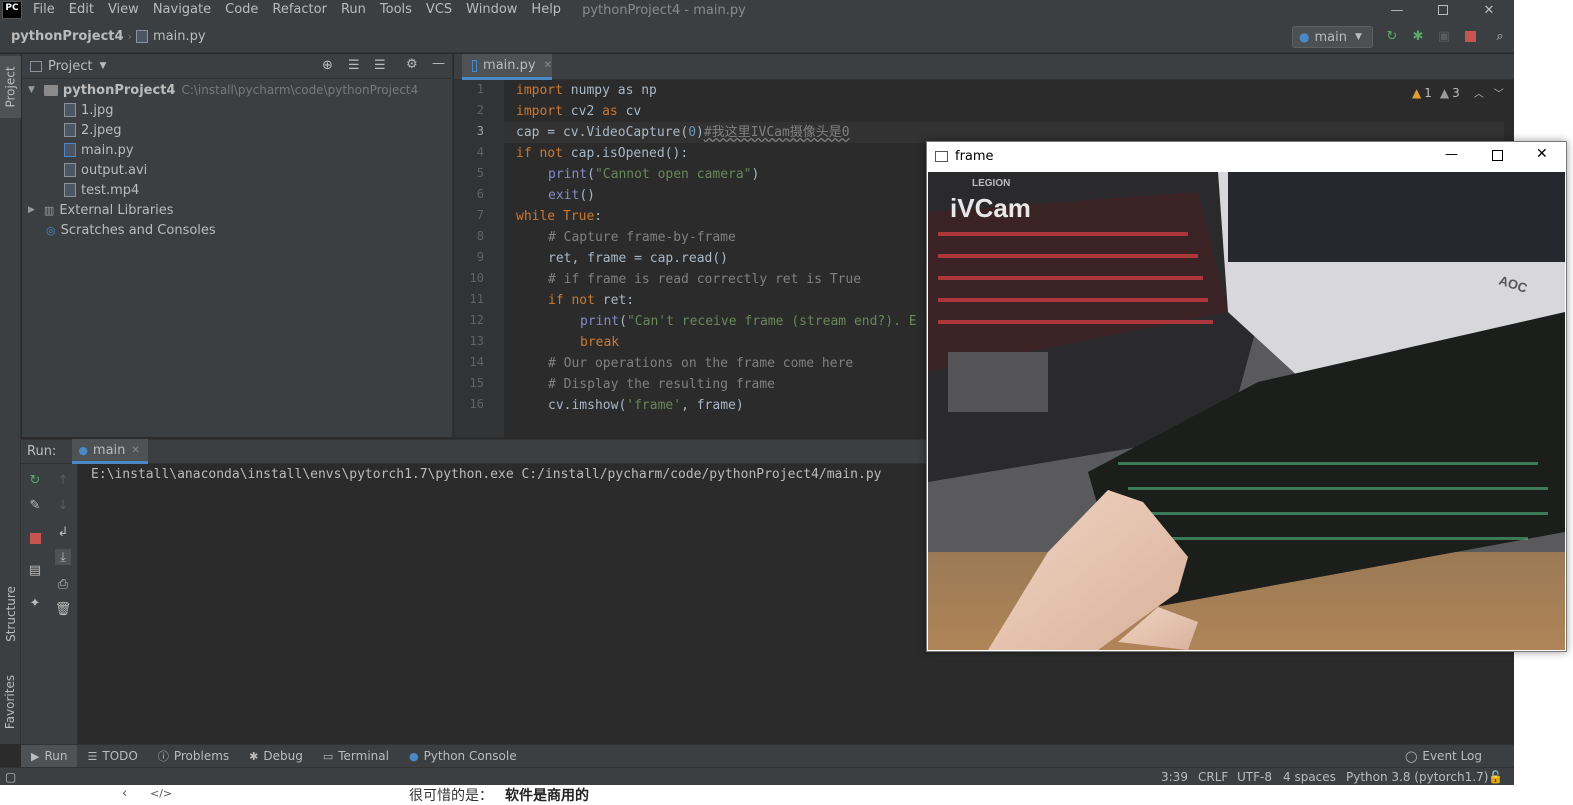  Describe the element at coordinates (31, 210) in the screenshot. I see `chevron-right-icon: ▶` at that location.